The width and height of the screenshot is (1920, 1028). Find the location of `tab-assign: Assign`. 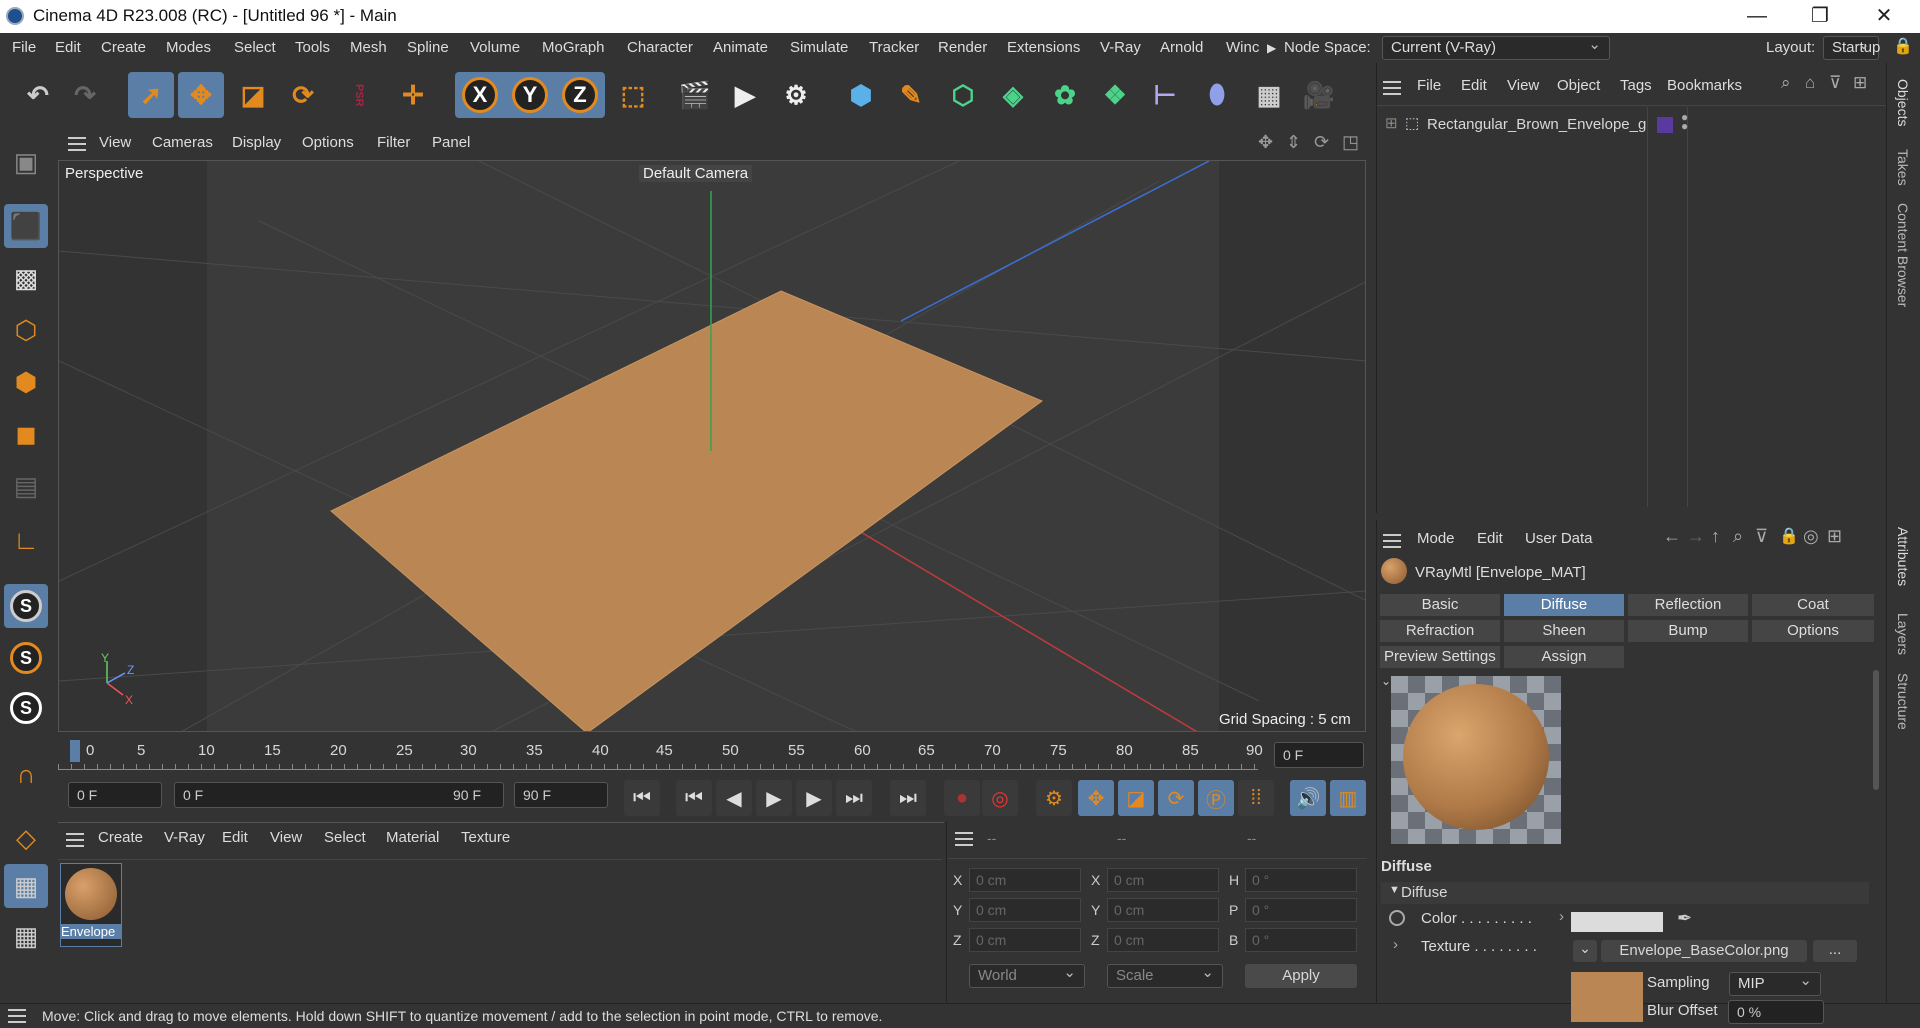

tab-assign: Assign is located at coordinates (1564, 657).